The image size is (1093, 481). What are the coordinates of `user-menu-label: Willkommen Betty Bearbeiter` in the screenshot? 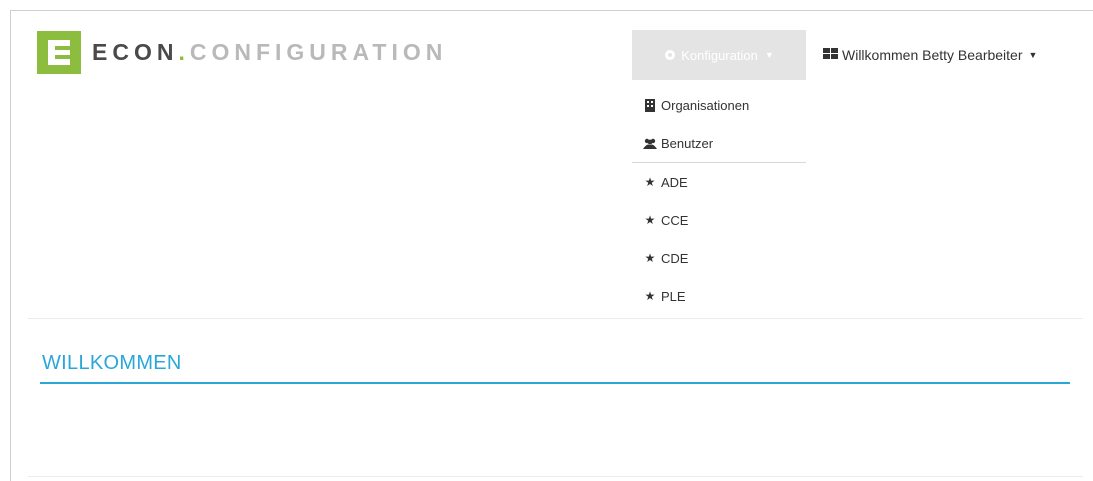 It's located at (932, 55).